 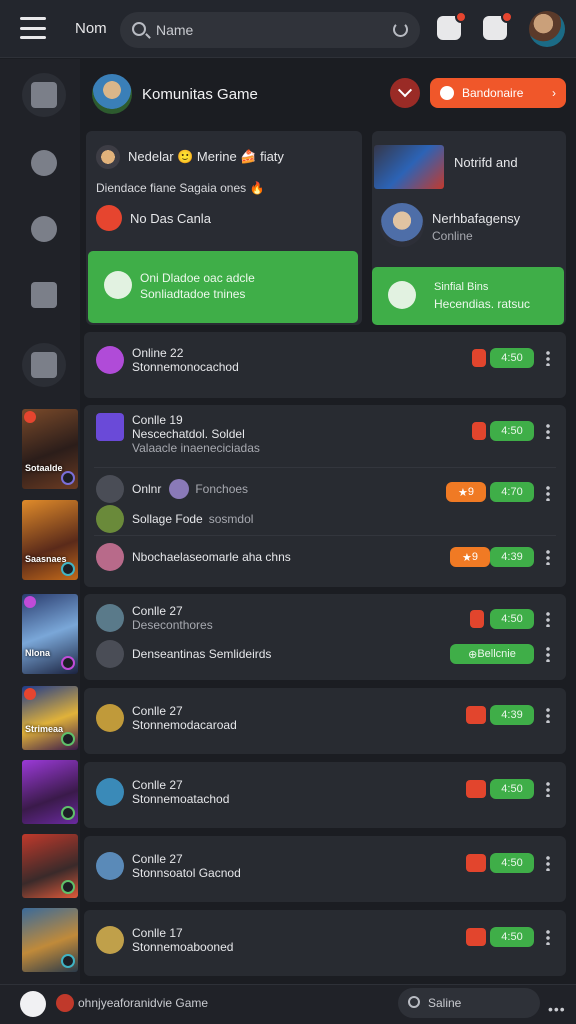 What do you see at coordinates (231, 519) in the screenshot?
I see `item-sub: sosmdol` at bounding box center [231, 519].